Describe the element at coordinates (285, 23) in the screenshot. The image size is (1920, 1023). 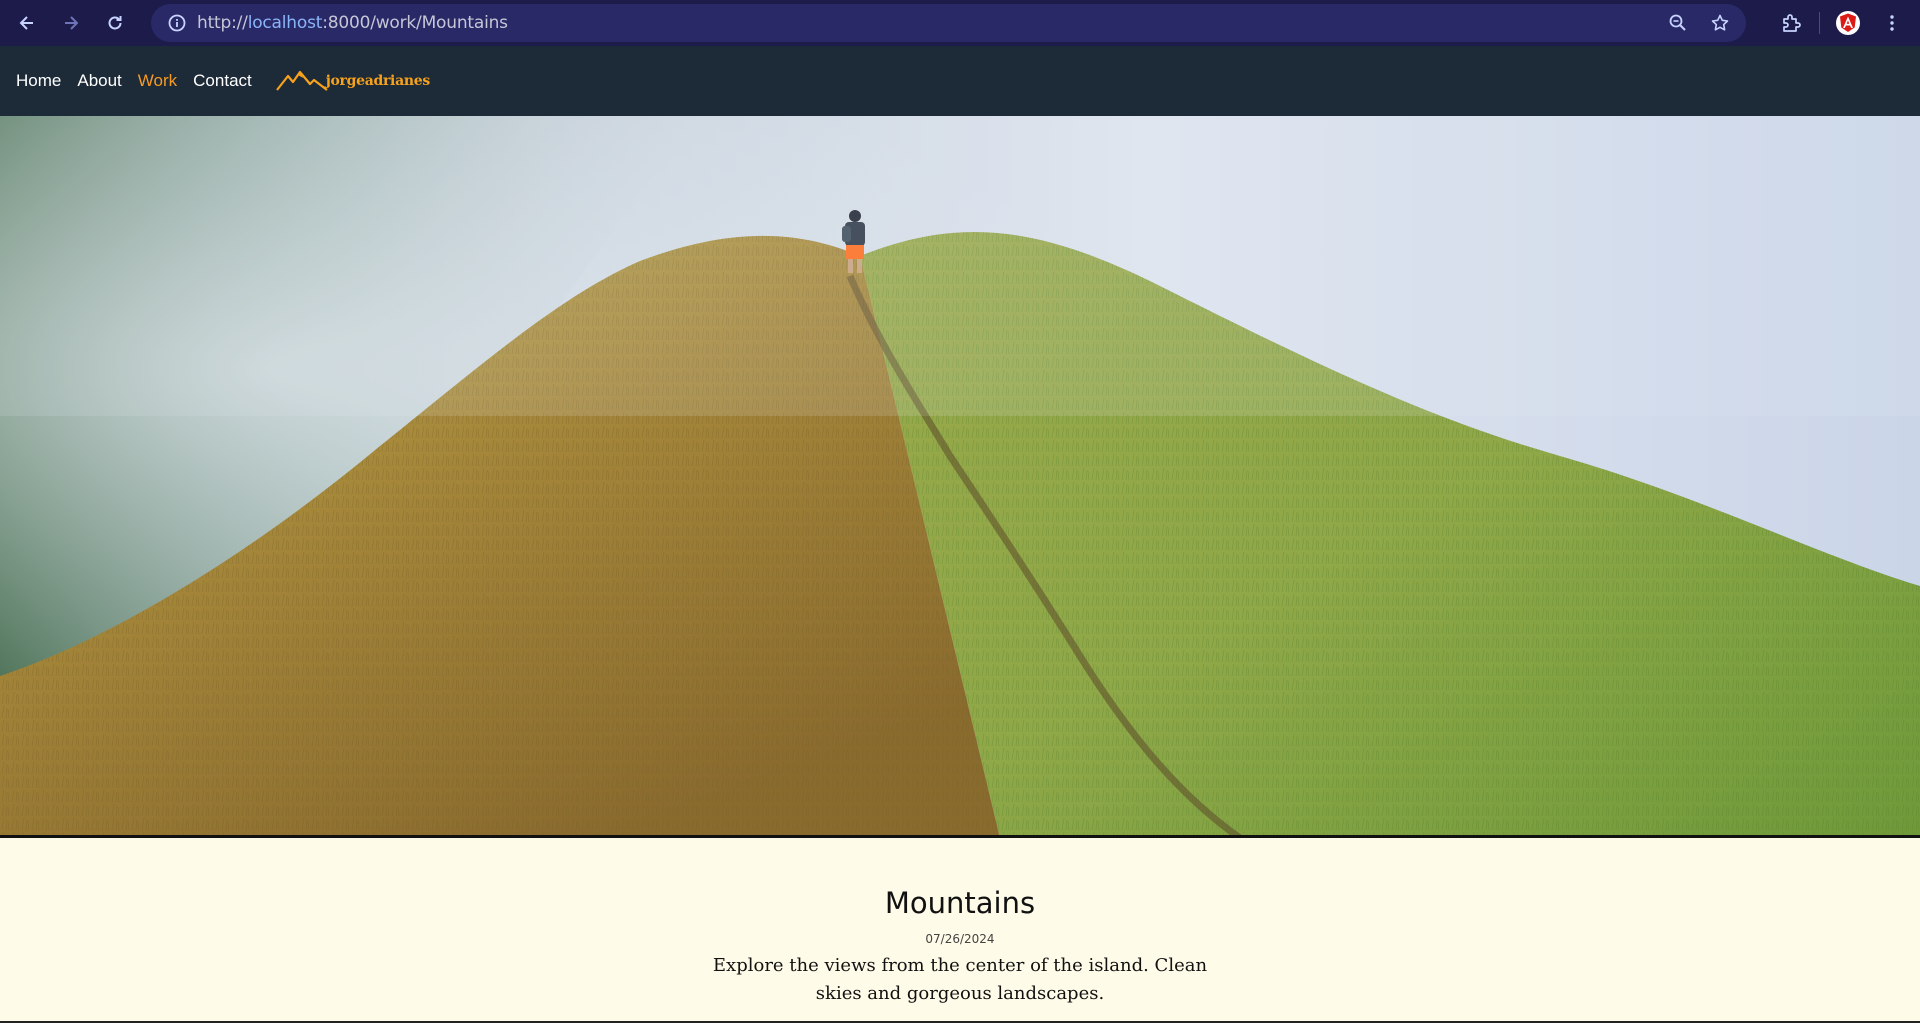
I see `url-host: localhost` at that location.